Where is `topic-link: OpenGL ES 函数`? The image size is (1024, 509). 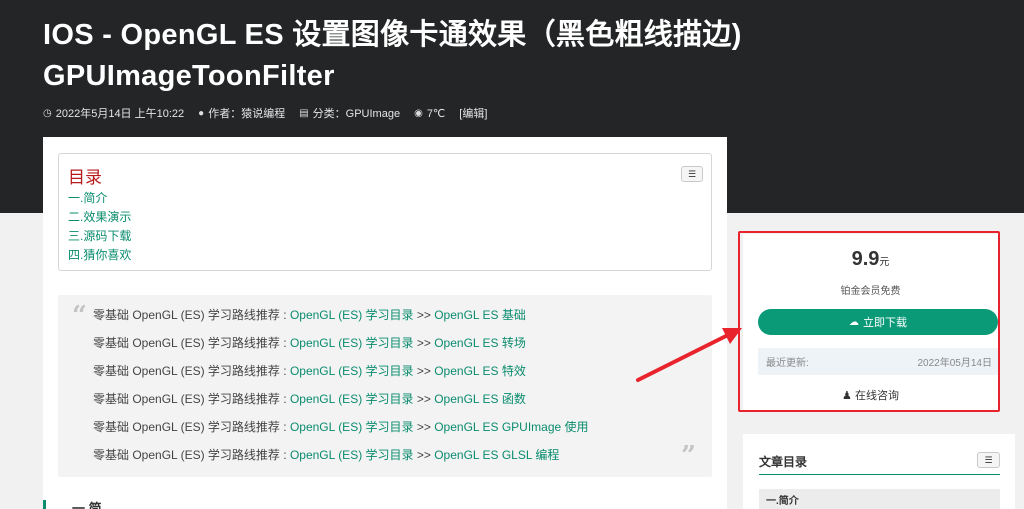
topic-link: OpenGL ES 函数 is located at coordinates (480, 399).